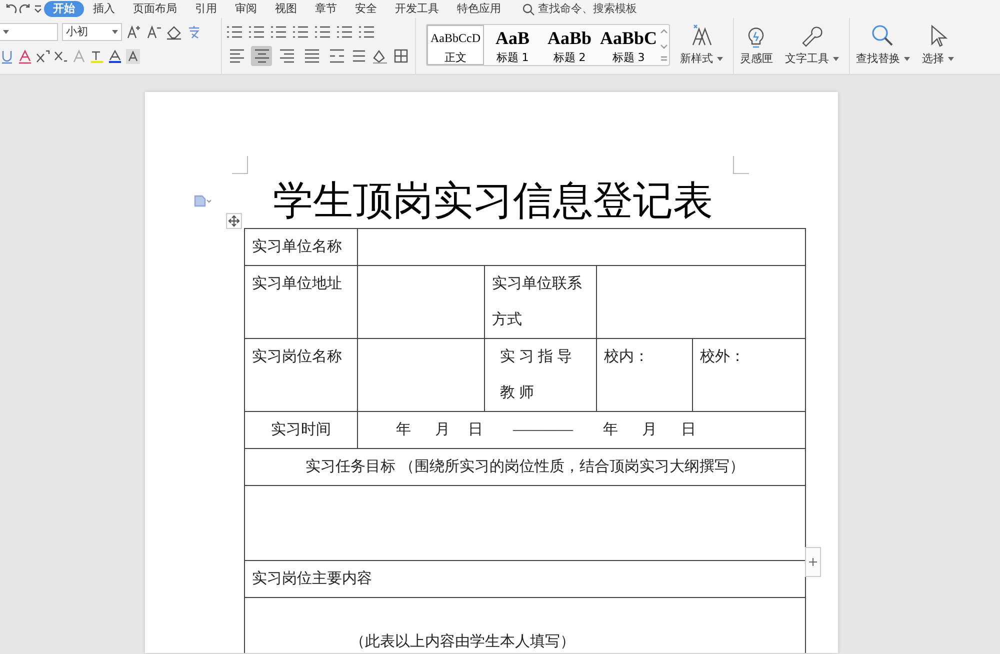 The height and width of the screenshot is (654, 1000). I want to click on ribbon-tab: 页面布局, so click(155, 9).